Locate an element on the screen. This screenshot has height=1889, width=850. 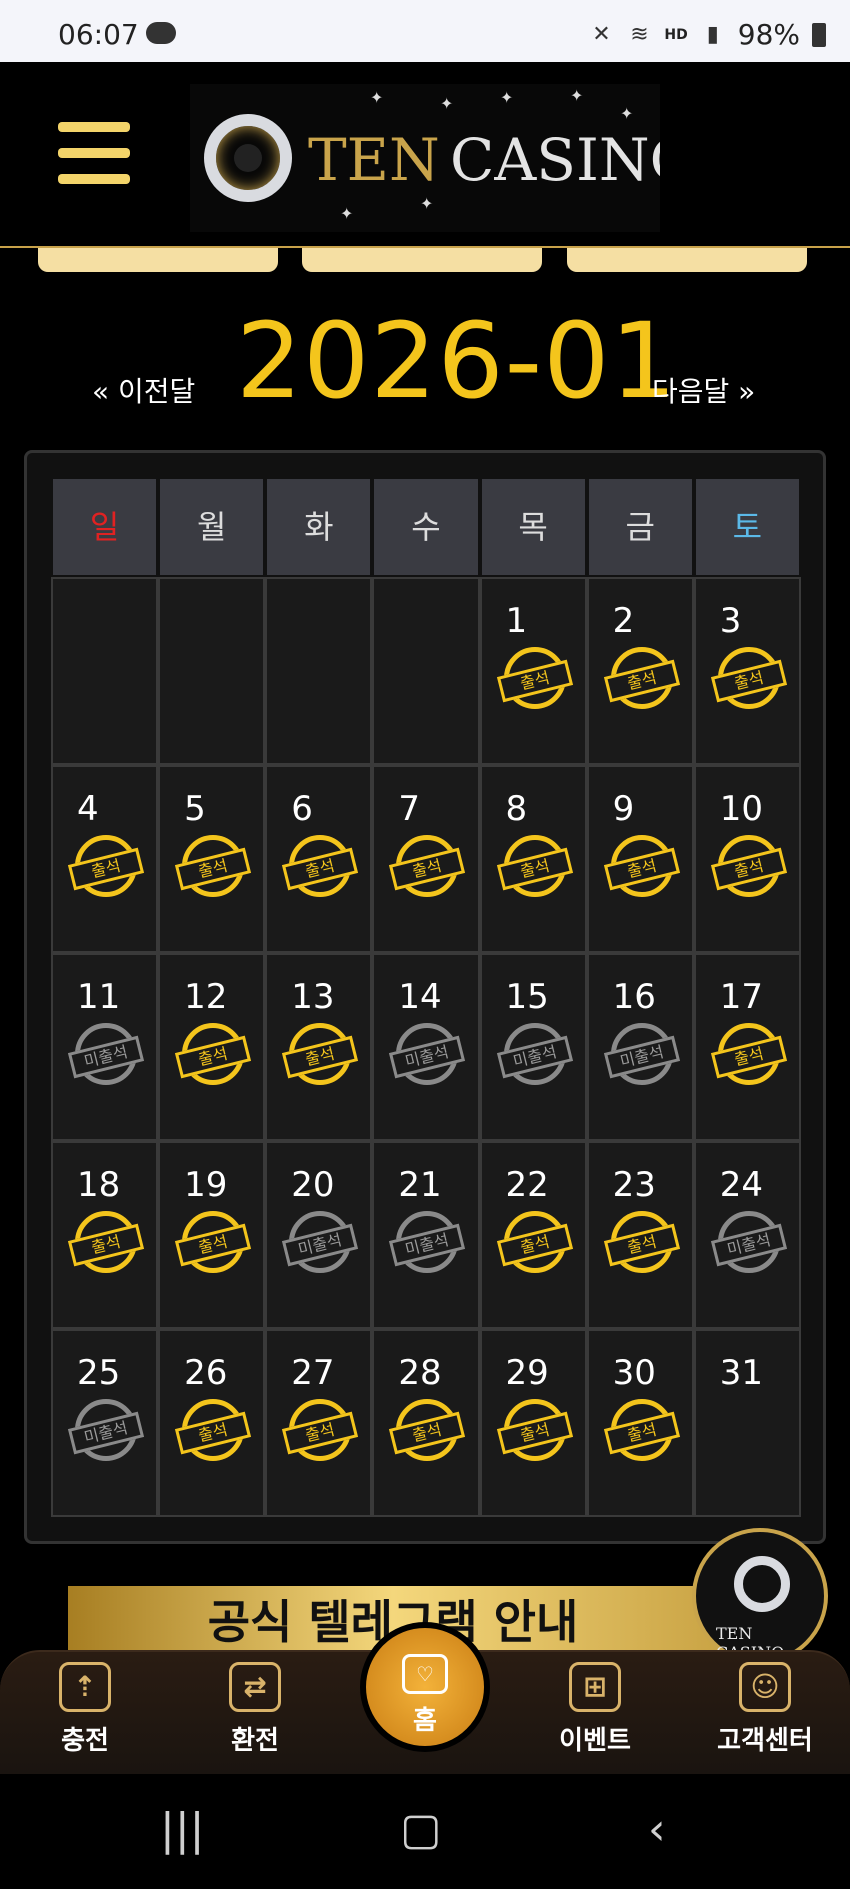
nav-charge: ⇡ 충전 is located at coordinates (85, 1709).